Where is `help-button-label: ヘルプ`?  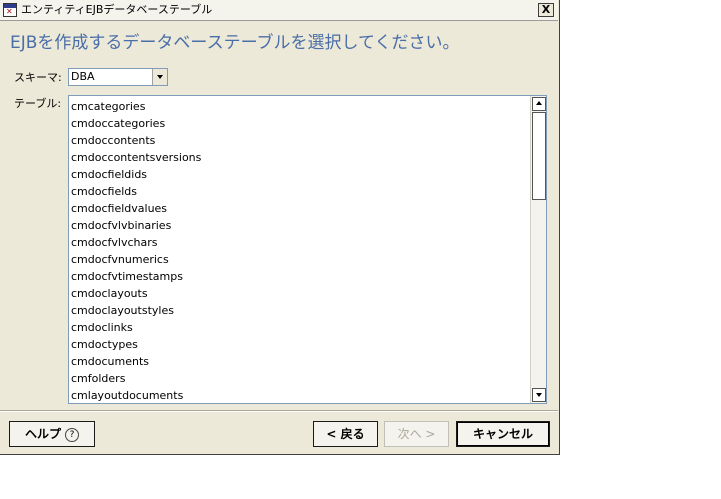
help-button-label: ヘルプ is located at coordinates (42, 434).